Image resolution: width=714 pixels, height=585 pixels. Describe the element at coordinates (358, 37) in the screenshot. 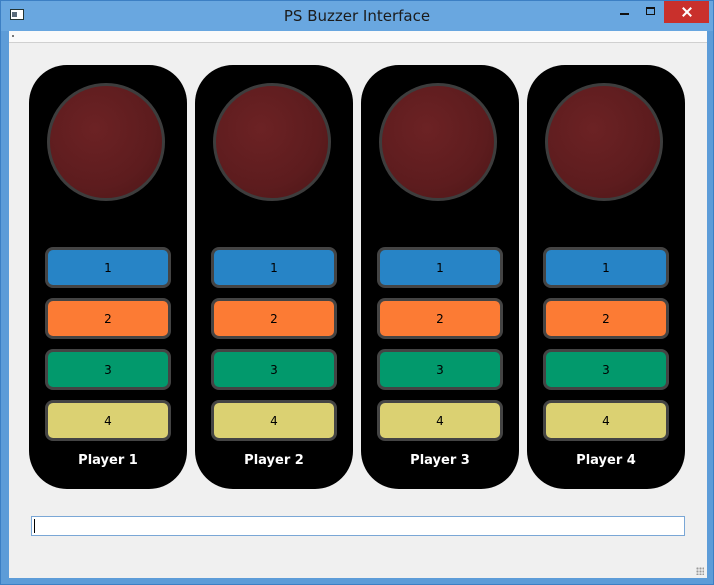

I see `menu-bar` at that location.